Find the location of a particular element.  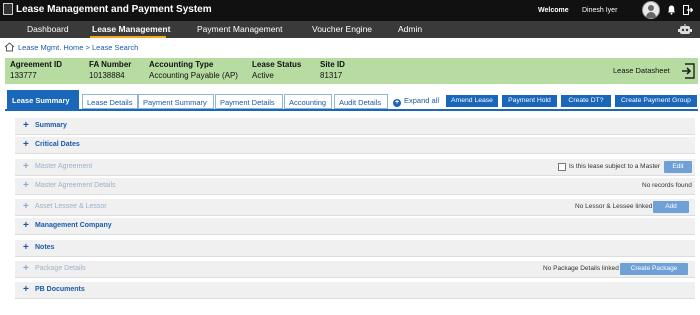

expand-all-link: + Expand all is located at coordinates (416, 101).